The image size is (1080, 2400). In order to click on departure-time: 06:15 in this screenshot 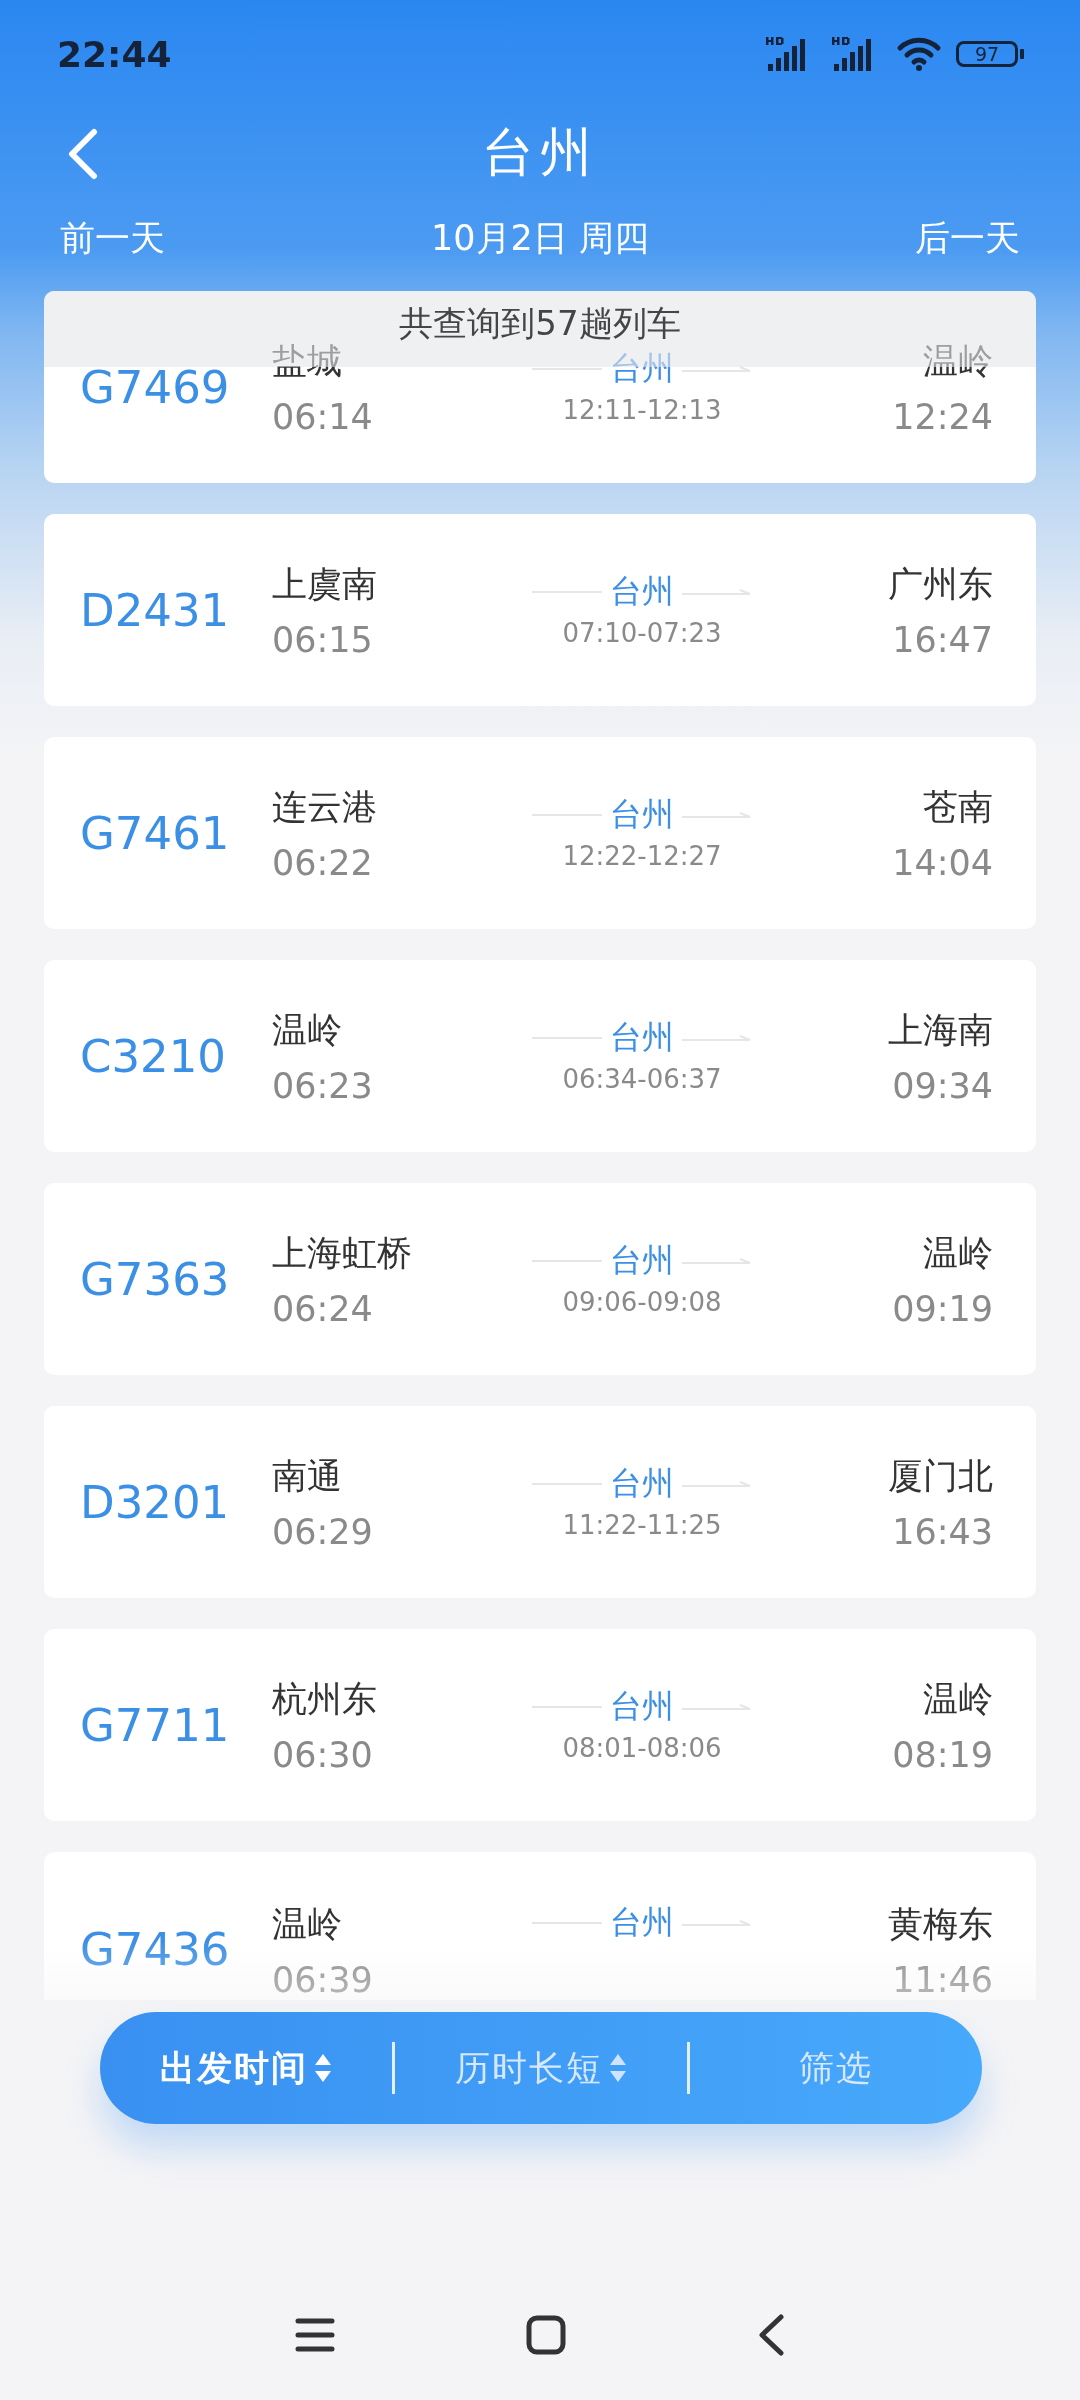, I will do `click(323, 639)`.